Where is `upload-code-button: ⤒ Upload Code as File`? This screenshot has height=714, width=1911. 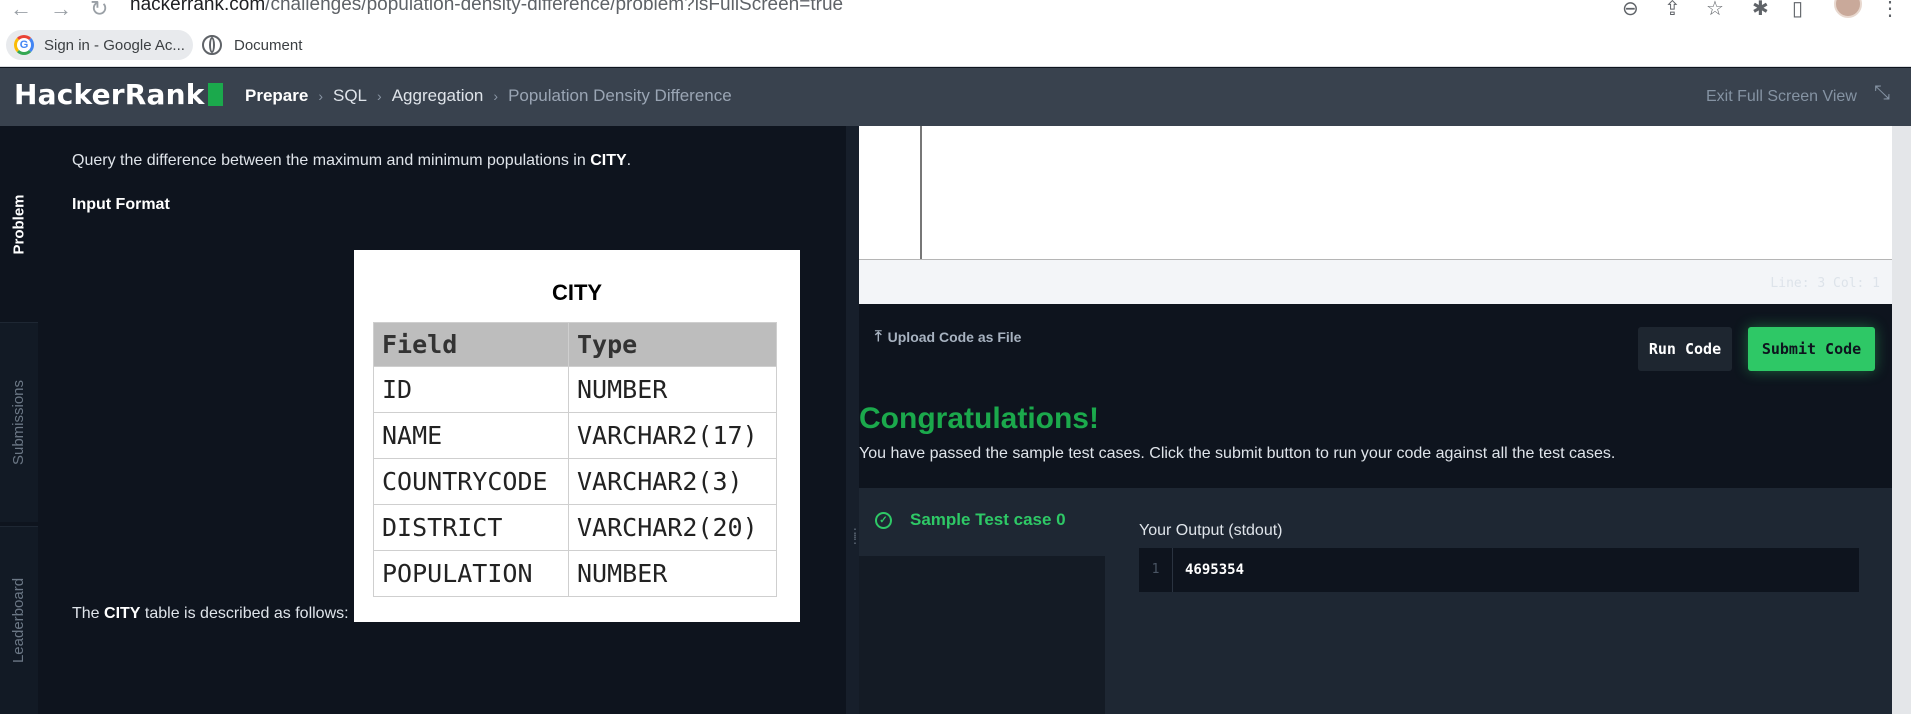
upload-code-button: ⤒ Upload Code as File is located at coordinates (948, 336).